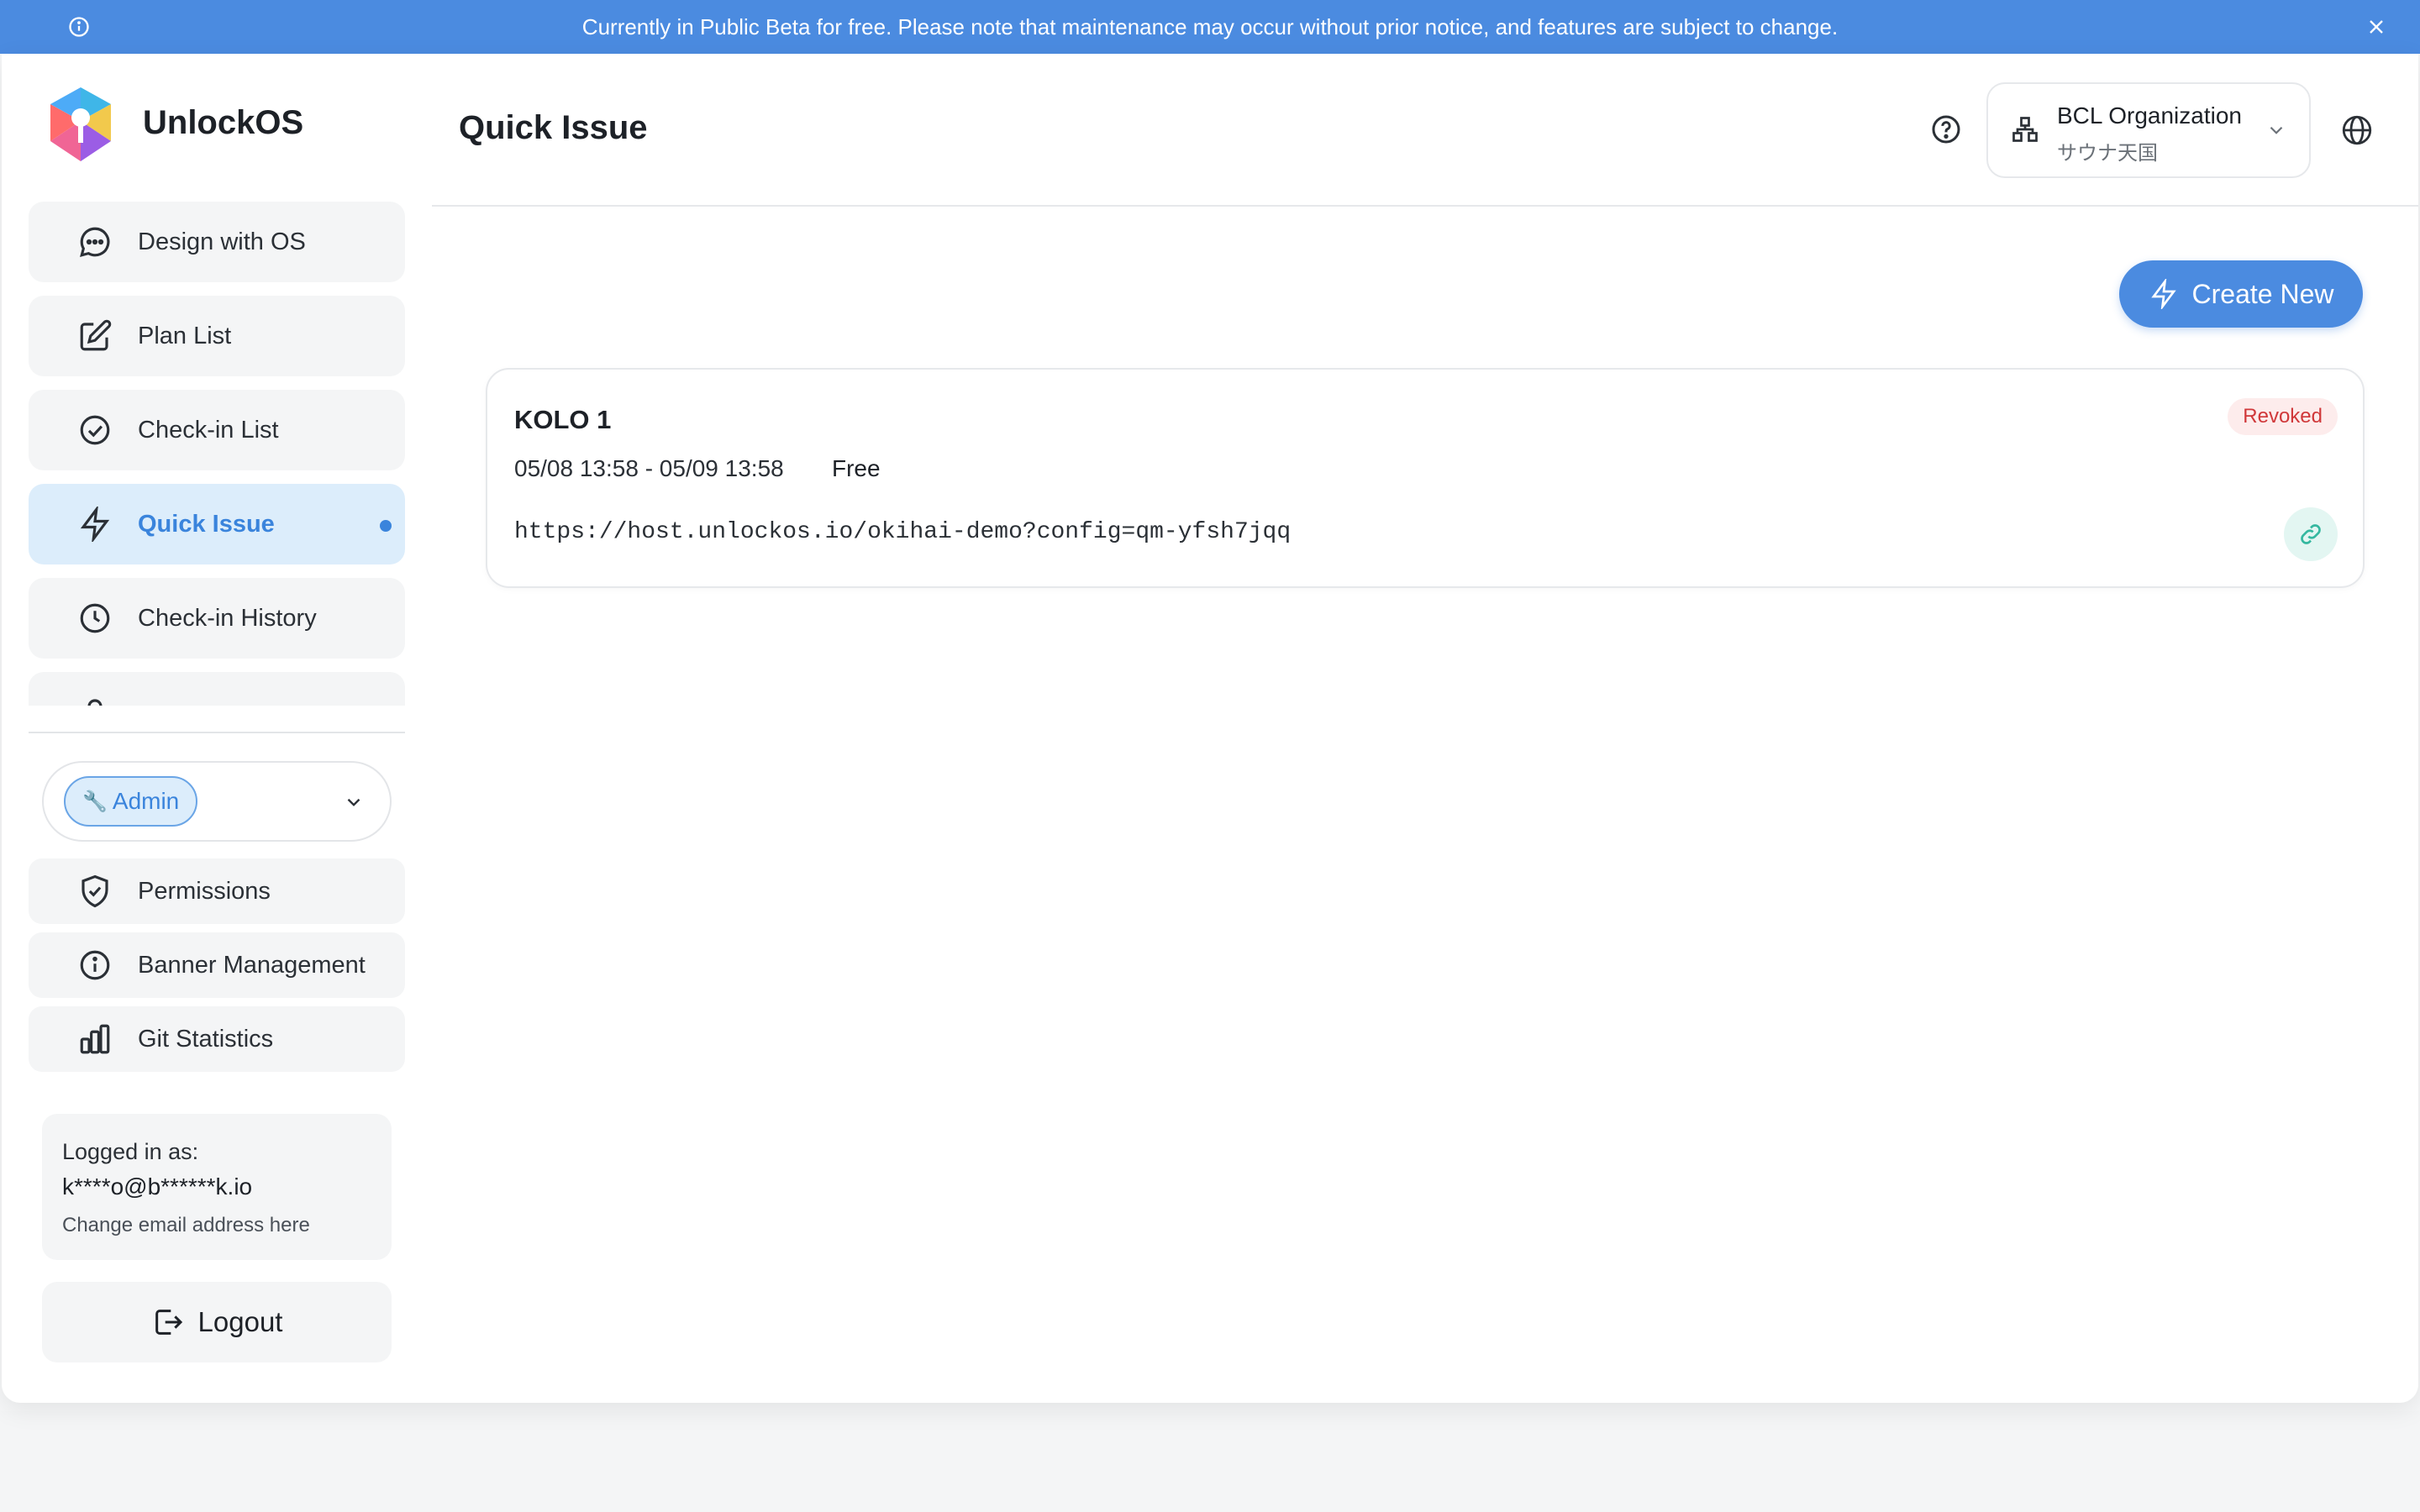 This screenshot has width=2420, height=1512. Describe the element at coordinates (2263, 293) in the screenshot. I see `create-new-label: Create New` at that location.